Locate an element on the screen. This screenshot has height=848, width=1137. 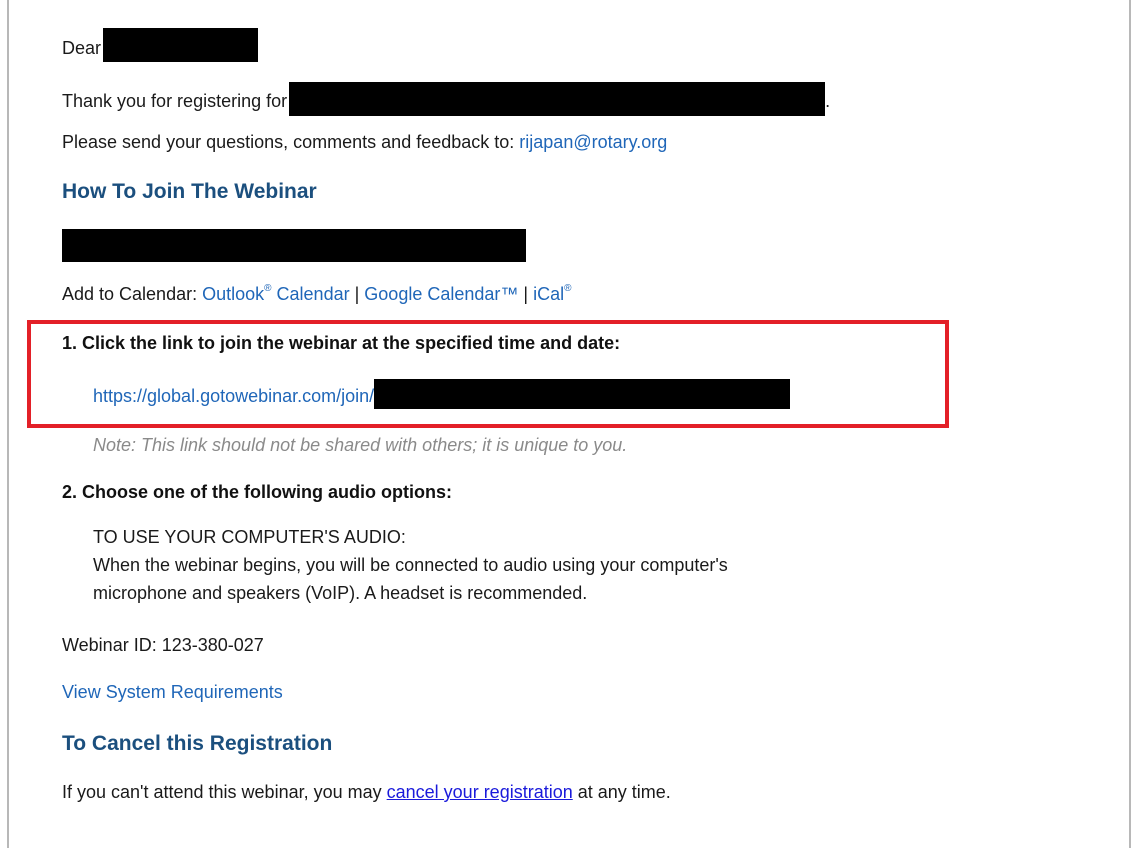
google-calendar-link: Google Calendar™ is located at coordinates (441, 294).